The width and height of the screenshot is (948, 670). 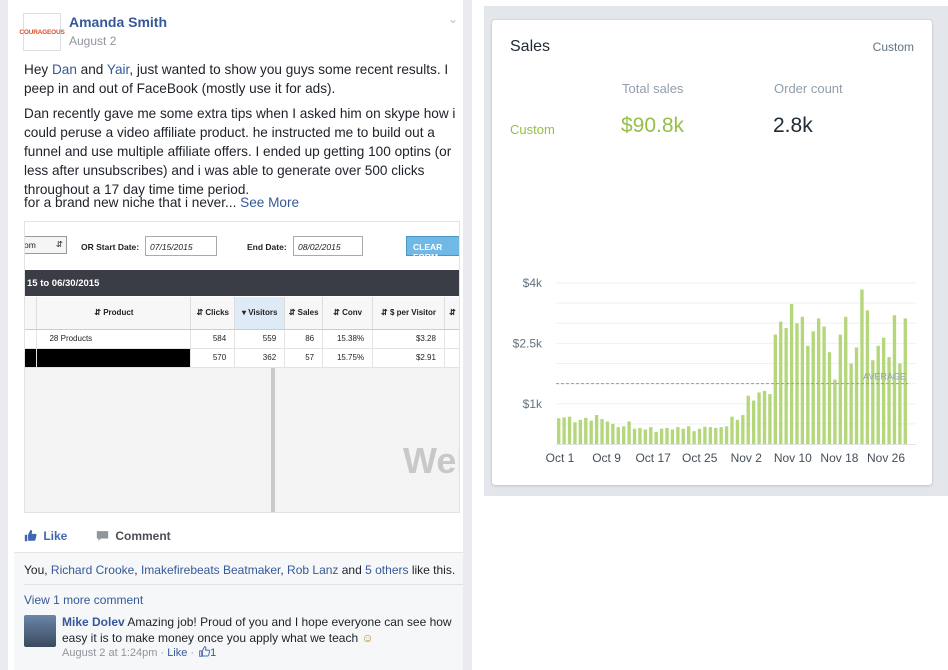 What do you see at coordinates (260, 313) in the screenshot?
I see `report-col-header: ▾ Visitors` at bounding box center [260, 313].